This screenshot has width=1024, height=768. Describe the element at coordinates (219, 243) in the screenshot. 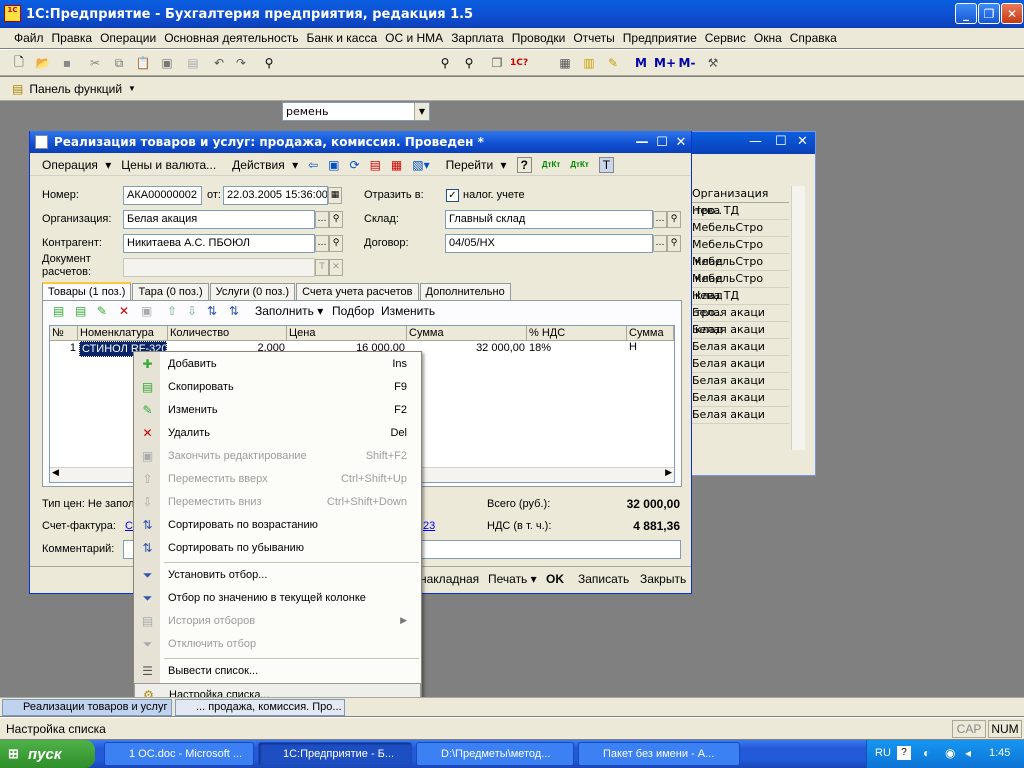

I see `contractor-field: Никитаева А.С. ПБОЮЛ` at that location.